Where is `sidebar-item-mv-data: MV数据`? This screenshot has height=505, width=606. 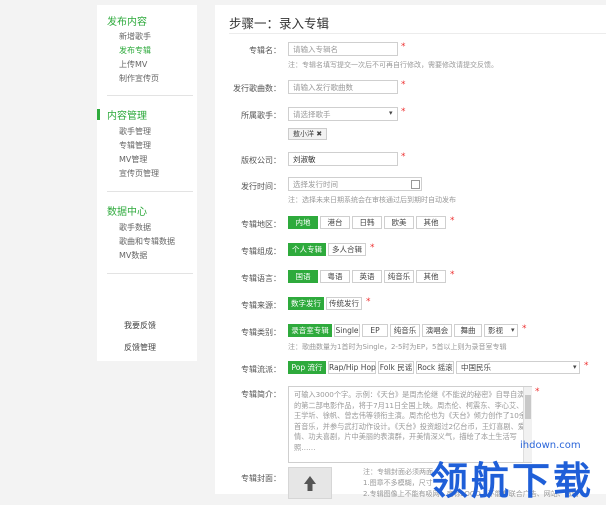 sidebar-item-mv-data: MV数据 is located at coordinates (133, 255).